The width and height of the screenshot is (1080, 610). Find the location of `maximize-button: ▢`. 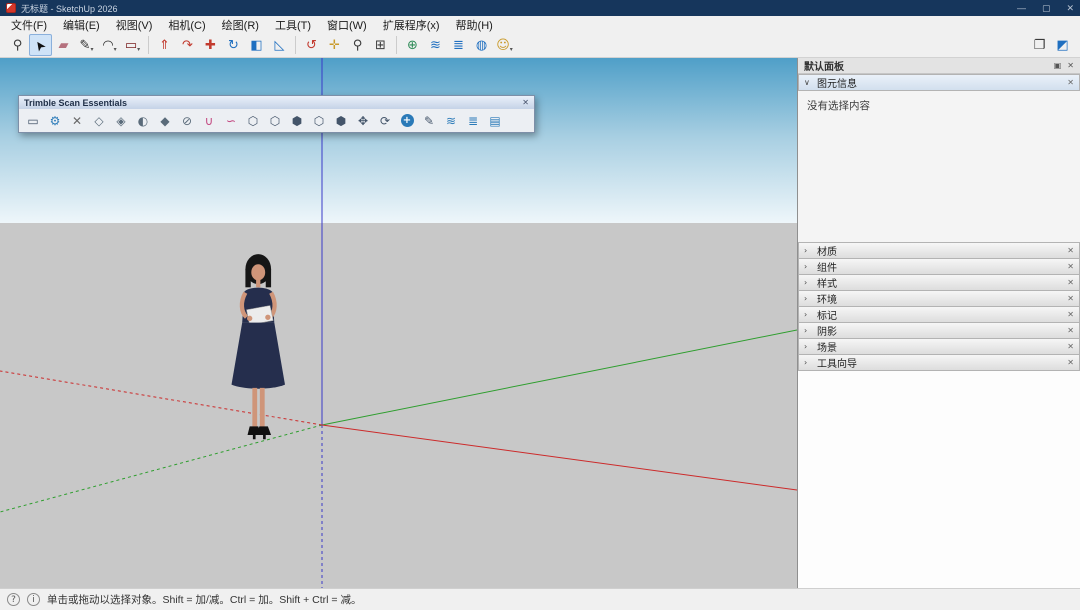

maximize-button: ▢ is located at coordinates (1046, 8).